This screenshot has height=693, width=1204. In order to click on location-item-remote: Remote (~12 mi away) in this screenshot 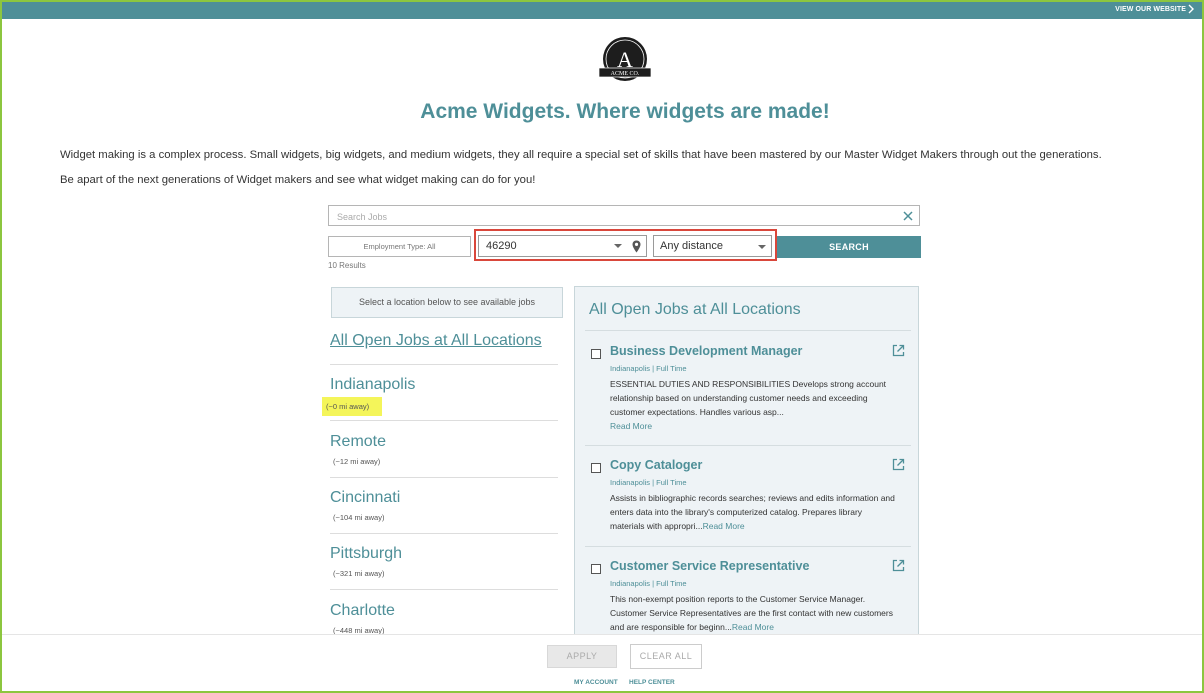, I will do `click(444, 451)`.